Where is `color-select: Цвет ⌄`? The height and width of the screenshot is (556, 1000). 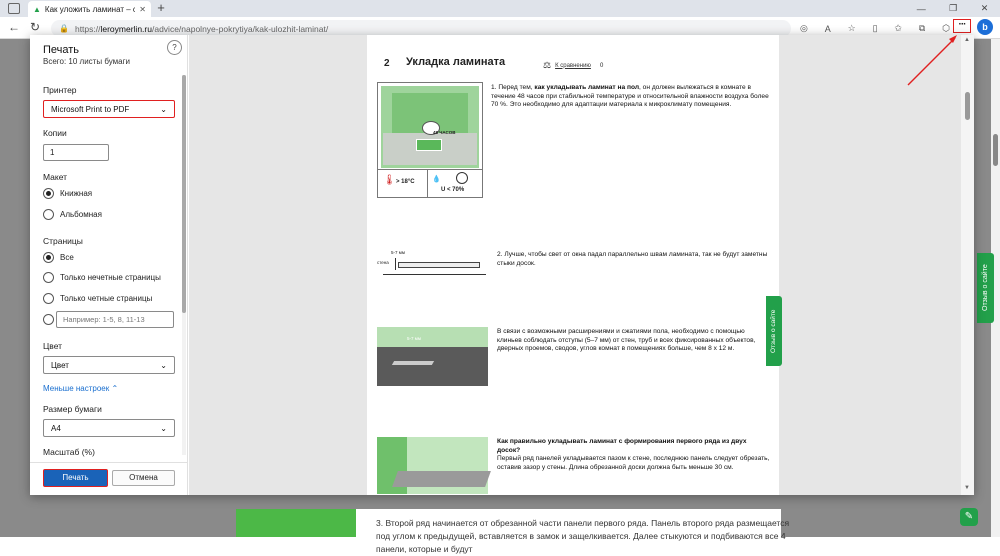 color-select: Цвет ⌄ is located at coordinates (109, 365).